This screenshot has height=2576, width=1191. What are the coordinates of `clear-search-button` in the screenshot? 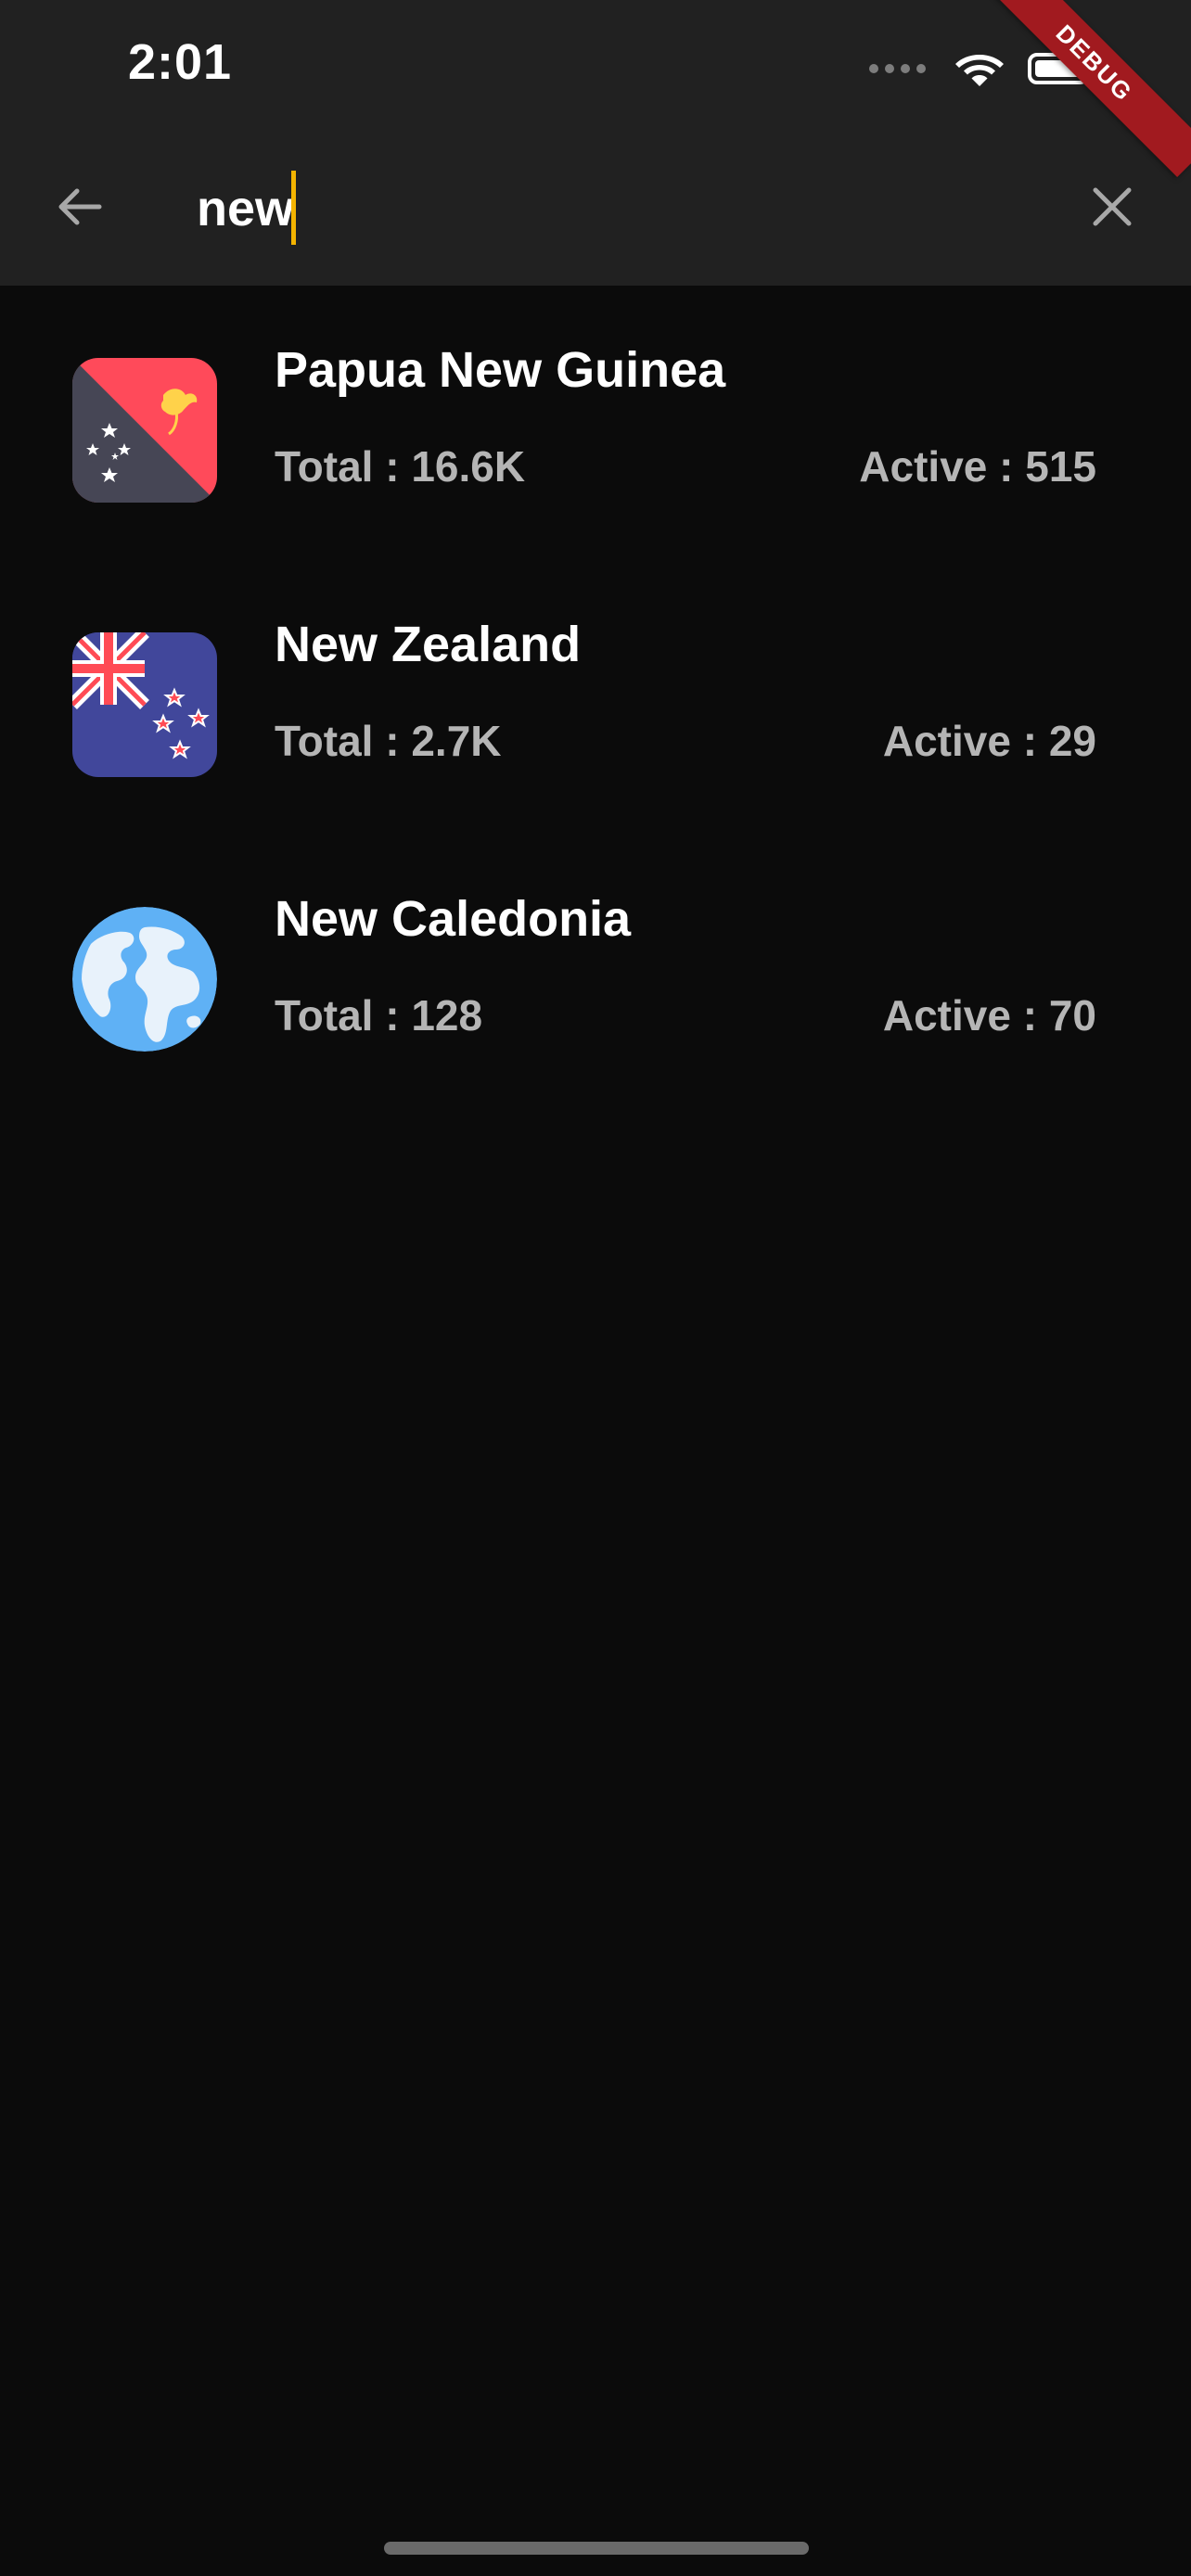 It's located at (1112, 207).